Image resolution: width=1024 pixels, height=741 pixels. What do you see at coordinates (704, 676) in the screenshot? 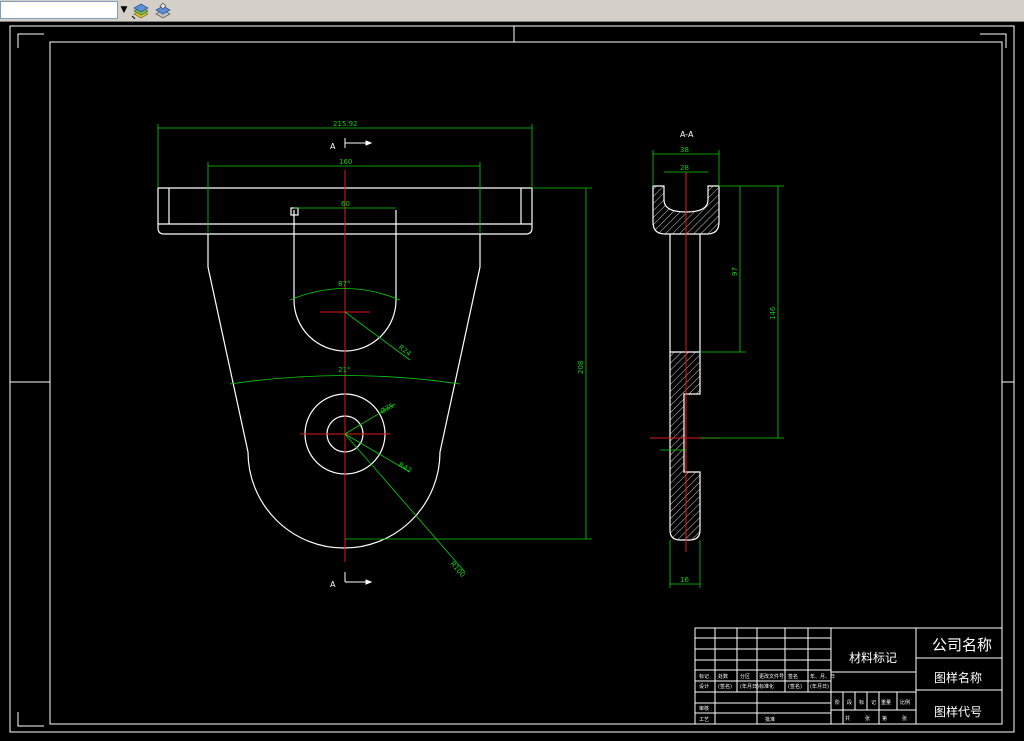
I see `row-label-1: 标记` at bounding box center [704, 676].